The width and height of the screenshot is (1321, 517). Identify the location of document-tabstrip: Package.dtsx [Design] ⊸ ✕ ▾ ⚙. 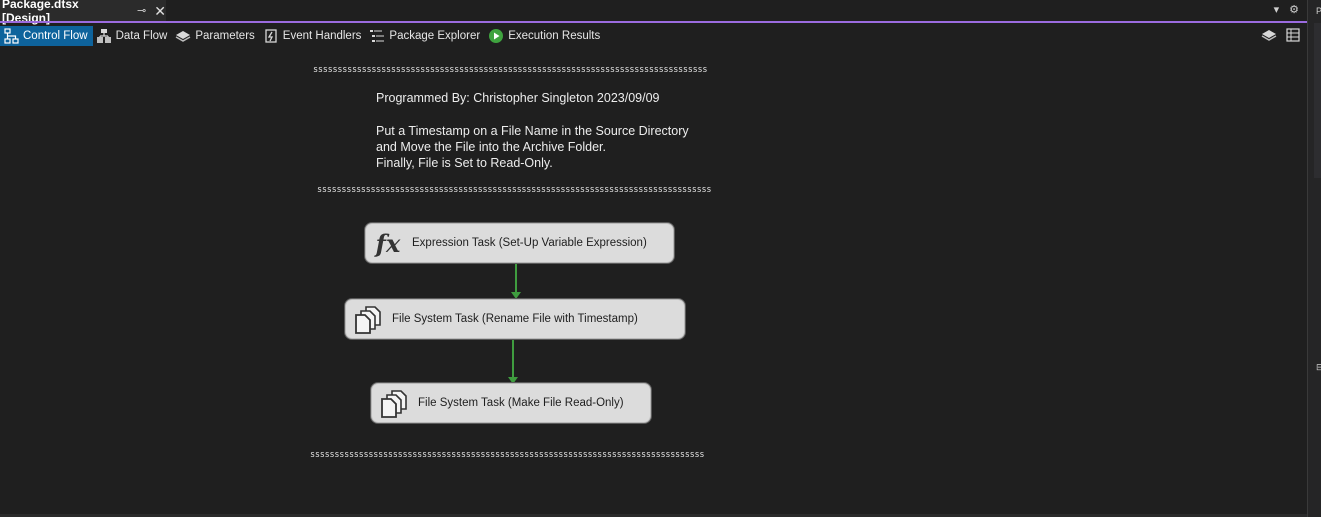
(653, 12).